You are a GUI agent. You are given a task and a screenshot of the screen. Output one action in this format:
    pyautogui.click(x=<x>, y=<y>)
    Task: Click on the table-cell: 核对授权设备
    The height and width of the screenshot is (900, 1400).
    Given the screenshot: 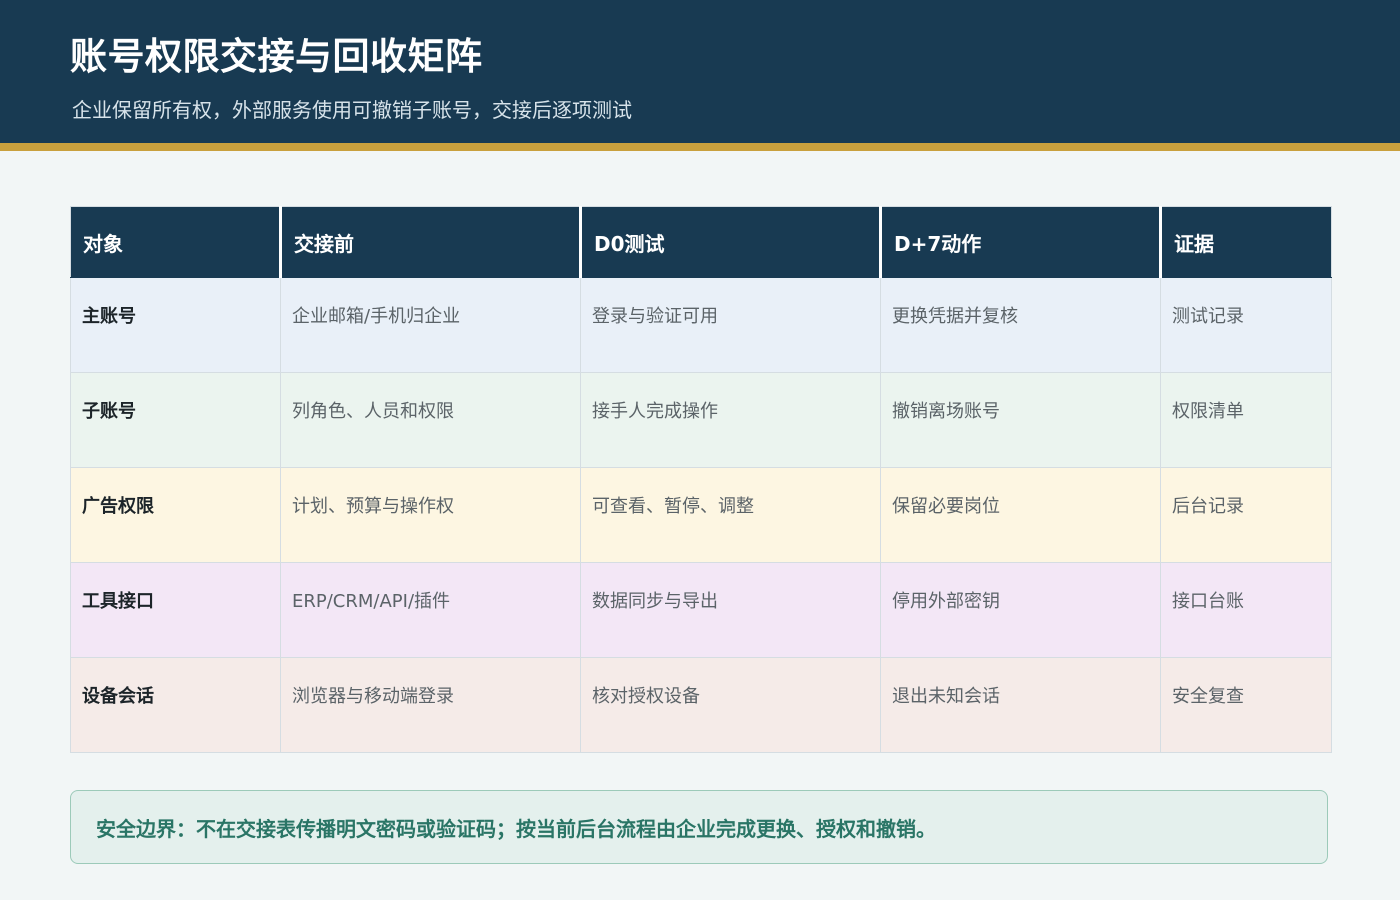 What is the action you would take?
    pyautogui.click(x=730, y=705)
    